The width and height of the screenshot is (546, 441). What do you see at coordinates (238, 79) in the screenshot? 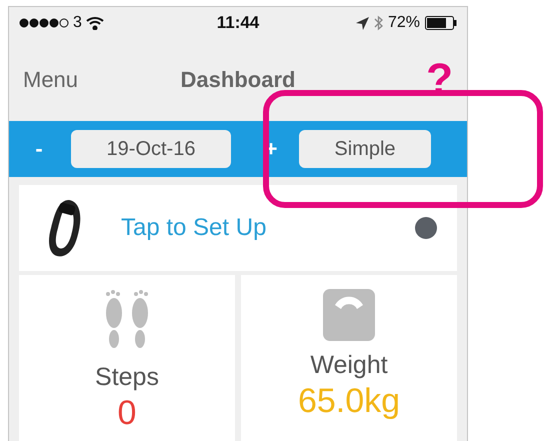
I see `page-title: Dashboard` at bounding box center [238, 79].